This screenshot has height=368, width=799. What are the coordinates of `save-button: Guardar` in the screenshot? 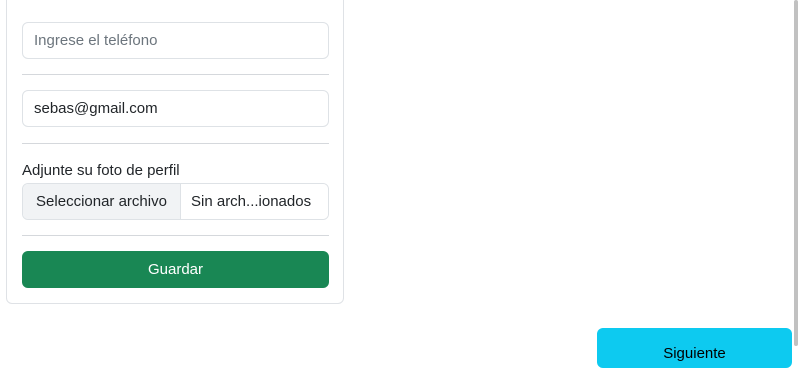 It's located at (175, 269).